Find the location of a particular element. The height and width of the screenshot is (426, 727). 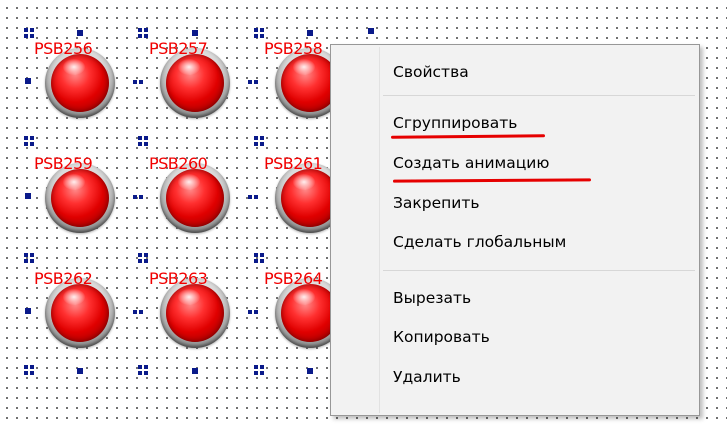

menu-item-delete: Удалить is located at coordinates (427, 377).